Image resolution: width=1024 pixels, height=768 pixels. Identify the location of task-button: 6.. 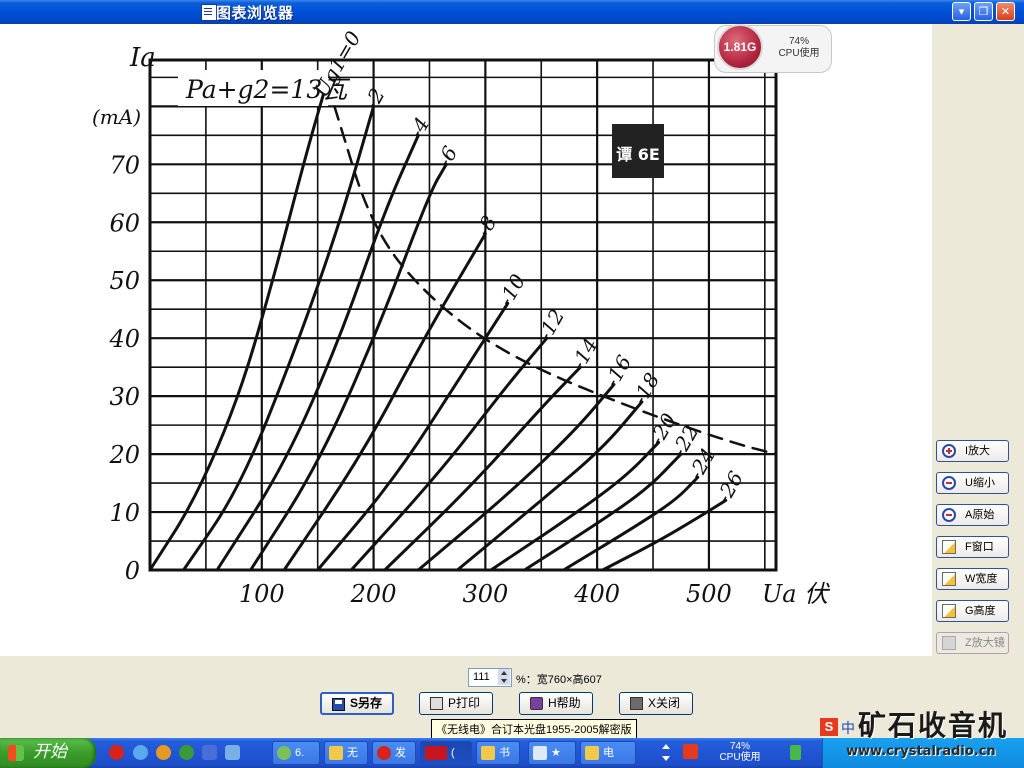
(296, 753).